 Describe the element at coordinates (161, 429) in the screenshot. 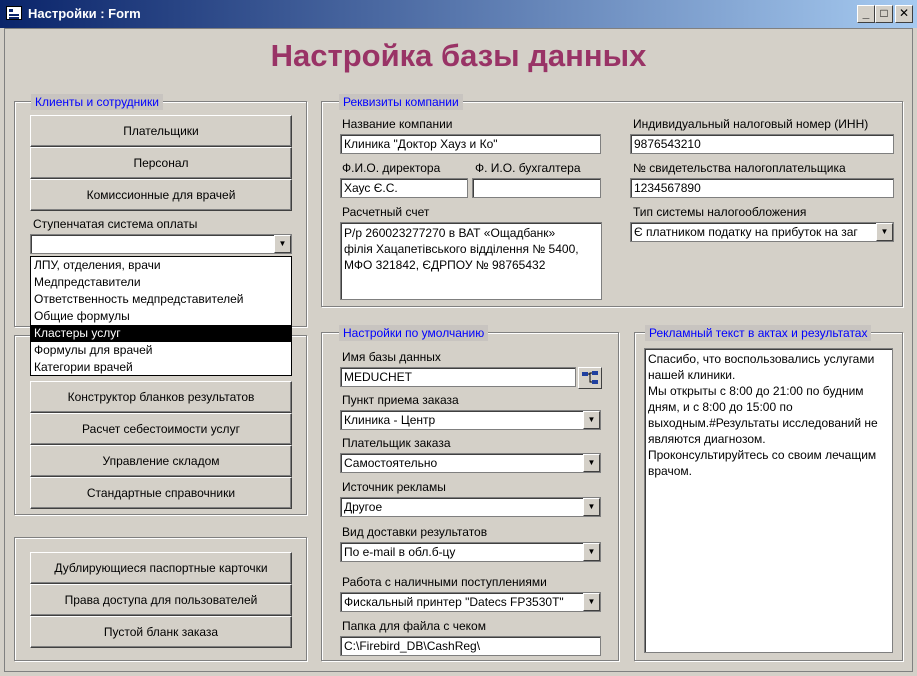

I see `service-cost-button: Расчет себестоимости услуг` at that location.